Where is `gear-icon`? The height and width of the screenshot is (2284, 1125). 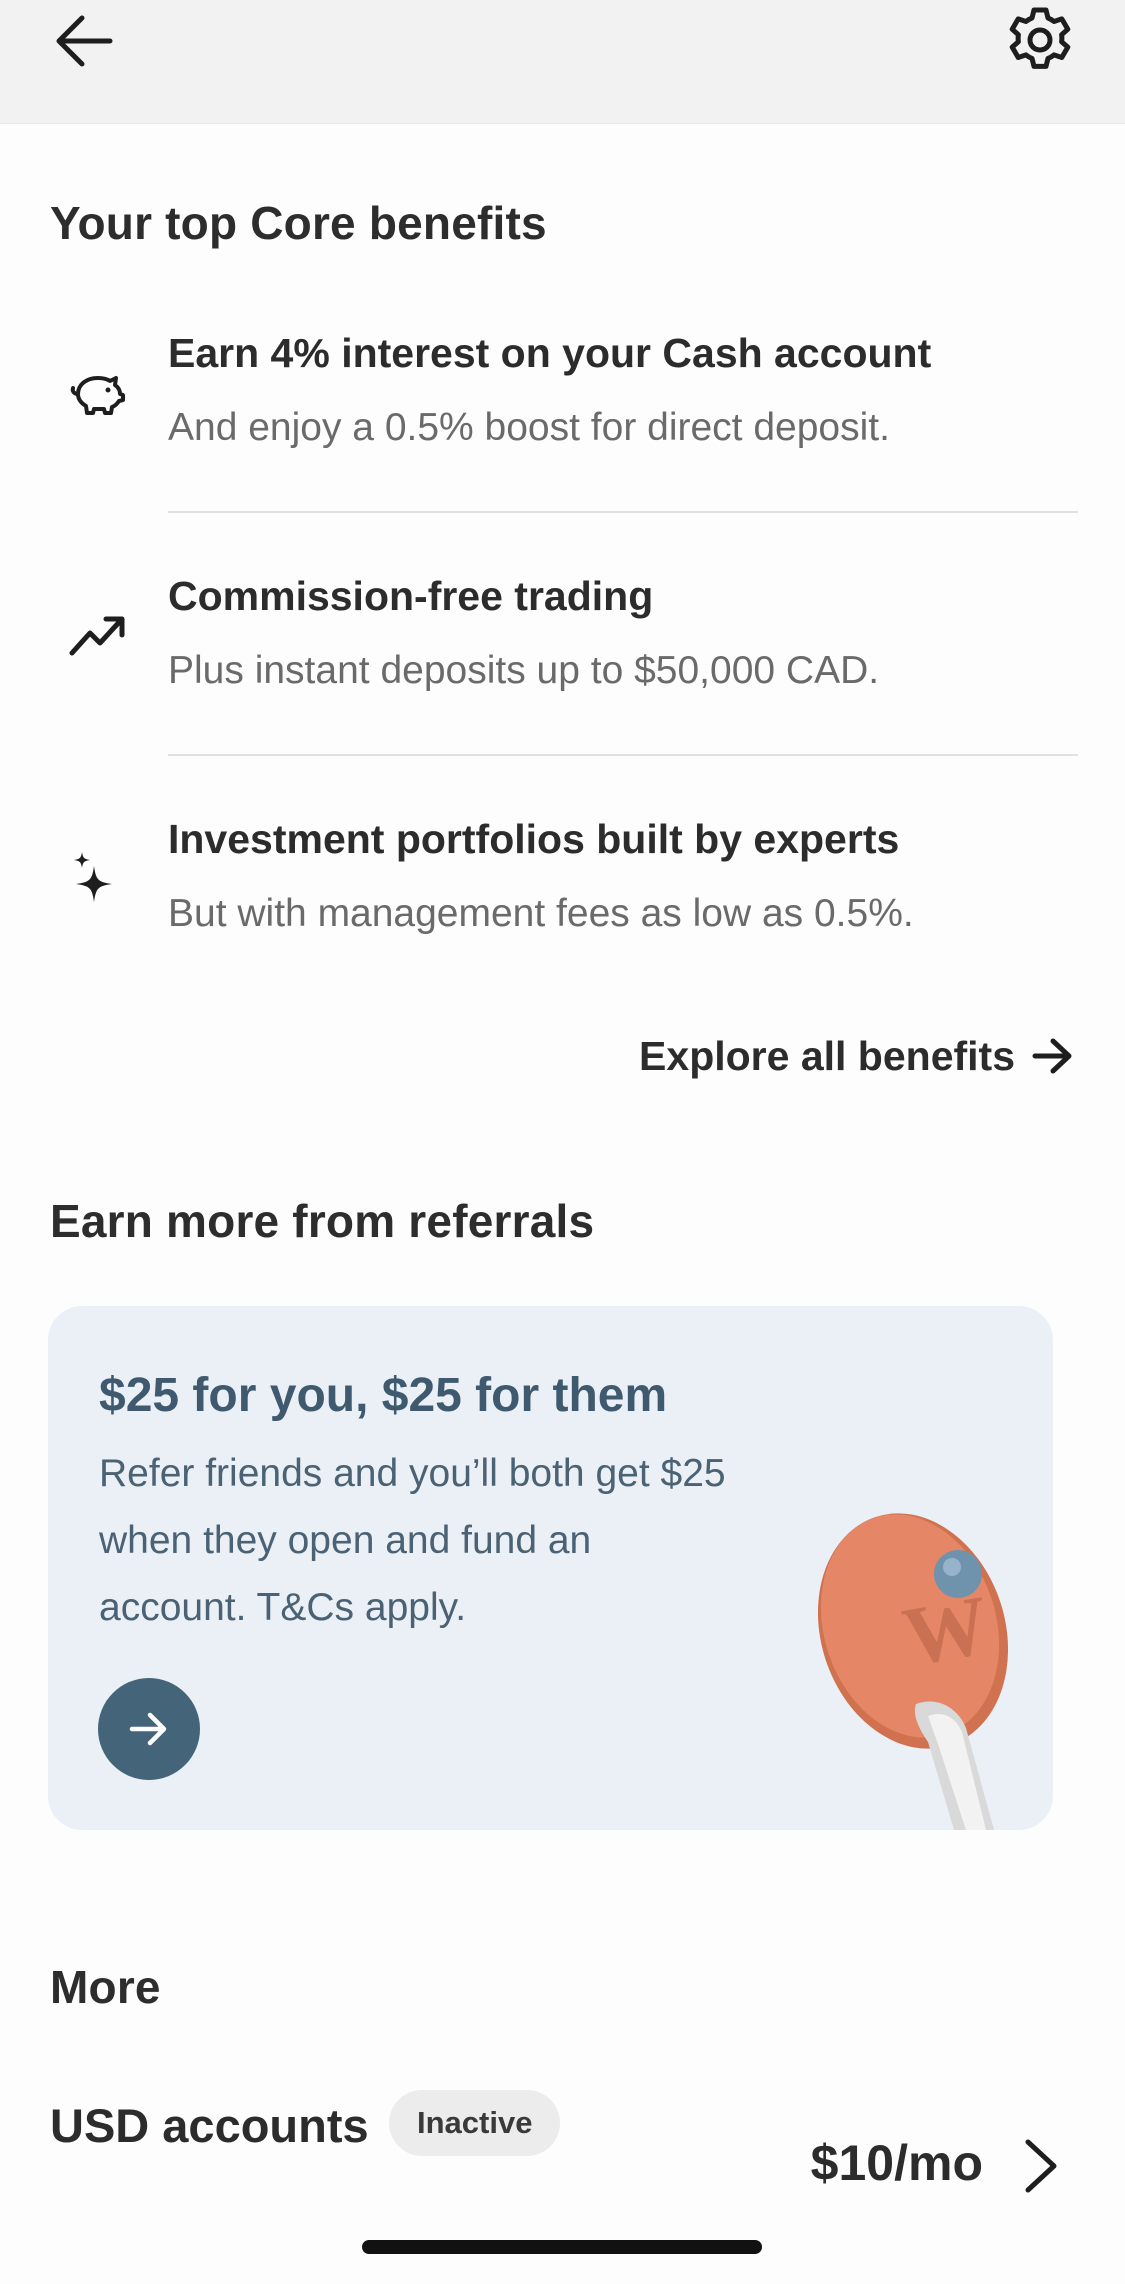
gear-icon is located at coordinates (1040, 38).